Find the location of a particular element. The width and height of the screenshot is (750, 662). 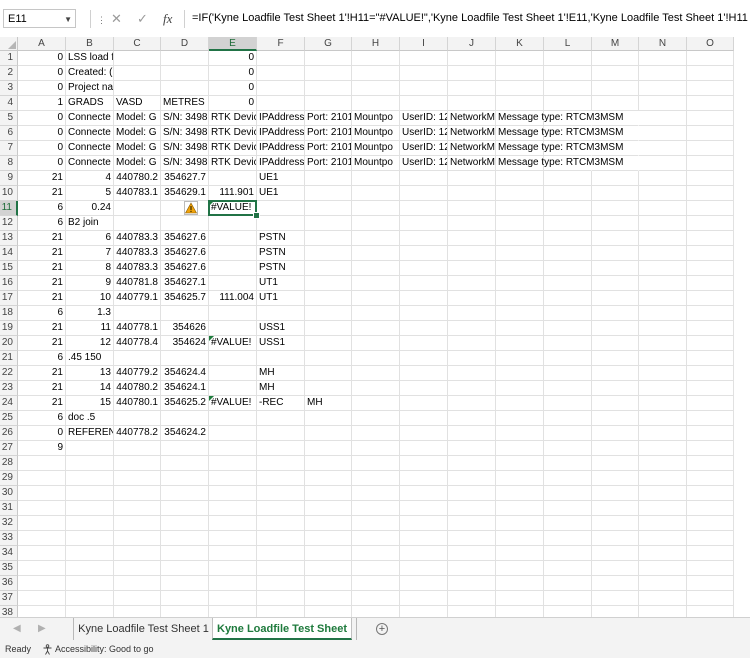

cell-h27 is located at coordinates (376, 448).